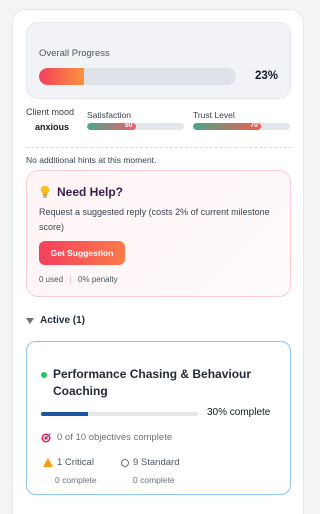 Image resolution: width=320 pixels, height=514 pixels. Describe the element at coordinates (46, 437) in the screenshot. I see `target-icon` at that location.